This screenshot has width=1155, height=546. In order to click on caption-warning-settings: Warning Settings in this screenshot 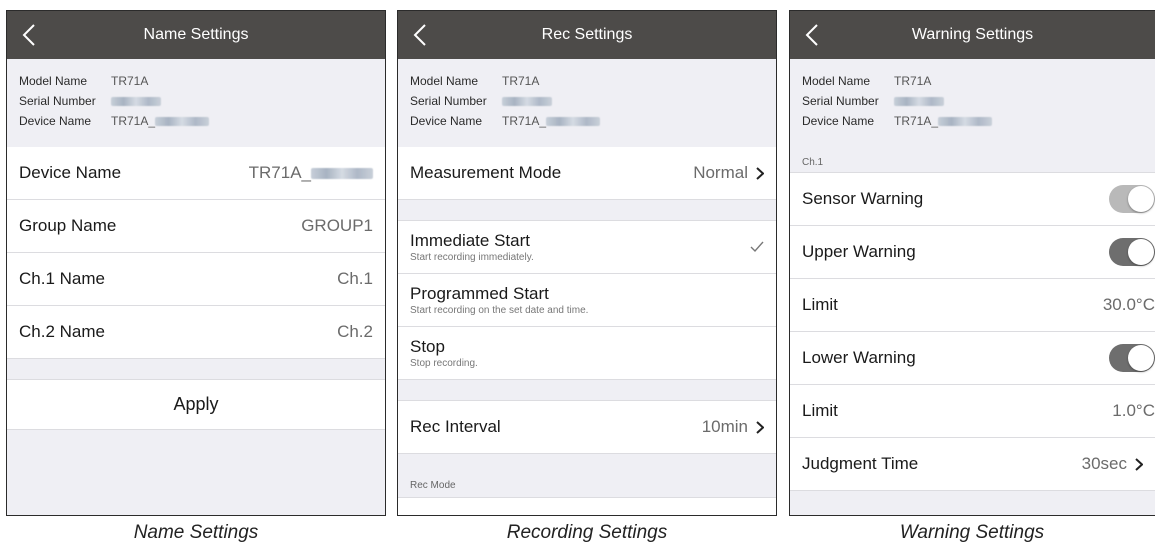, I will do `click(972, 532)`.